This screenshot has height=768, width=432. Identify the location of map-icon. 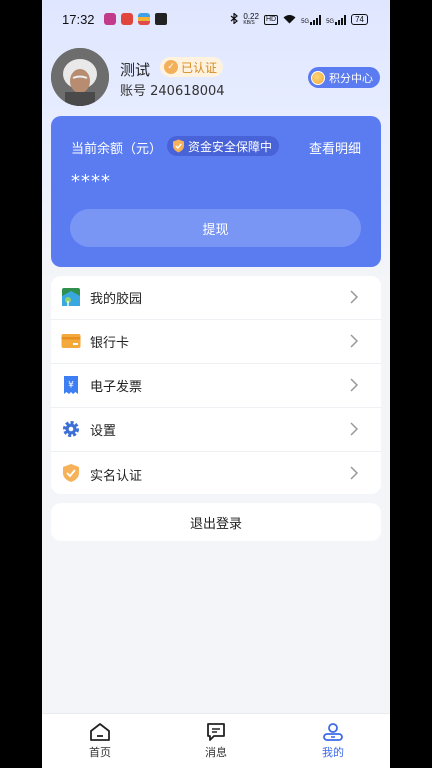
(71, 297).